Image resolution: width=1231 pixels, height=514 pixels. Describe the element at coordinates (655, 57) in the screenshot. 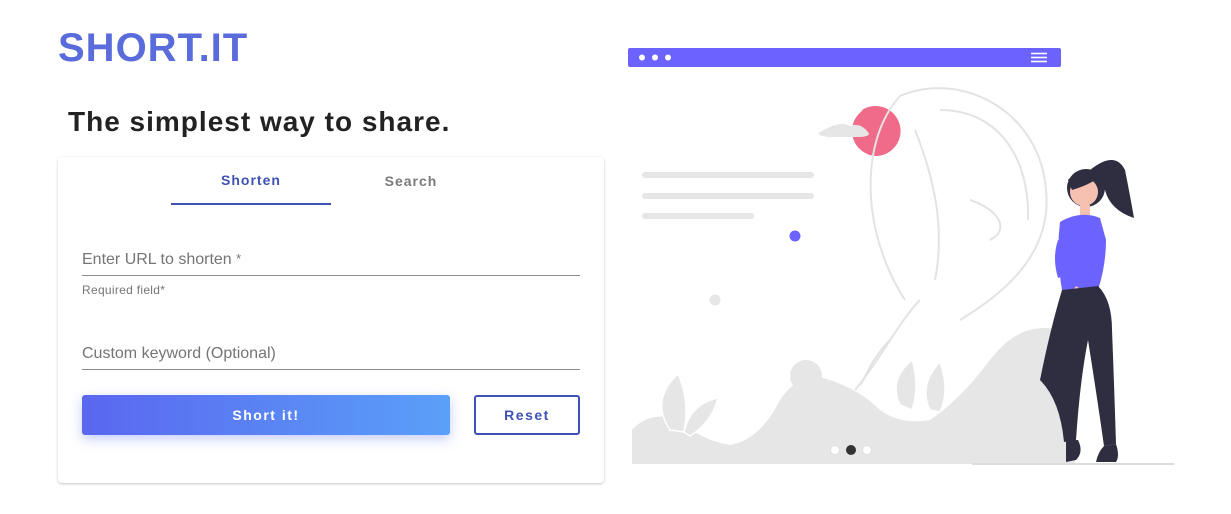

I see `window-dots-icon` at that location.